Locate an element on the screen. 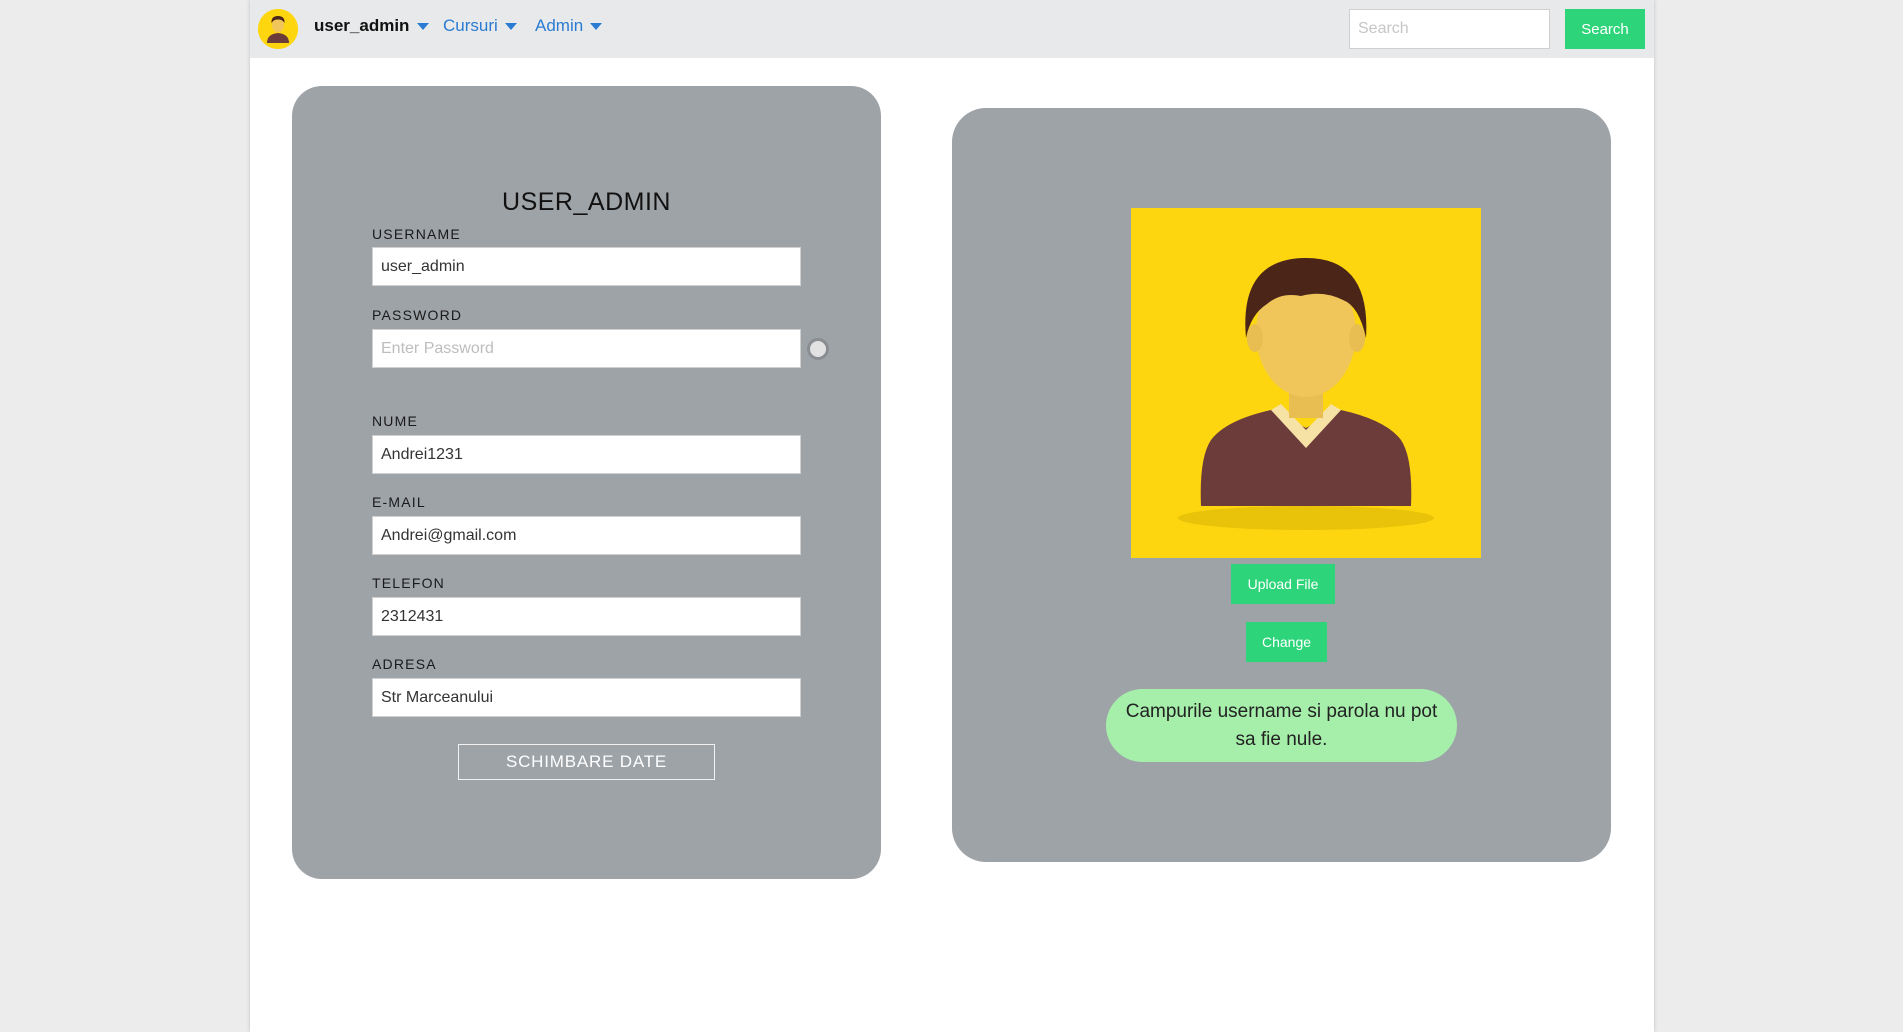  profile-picture-icon is located at coordinates (1306, 383).